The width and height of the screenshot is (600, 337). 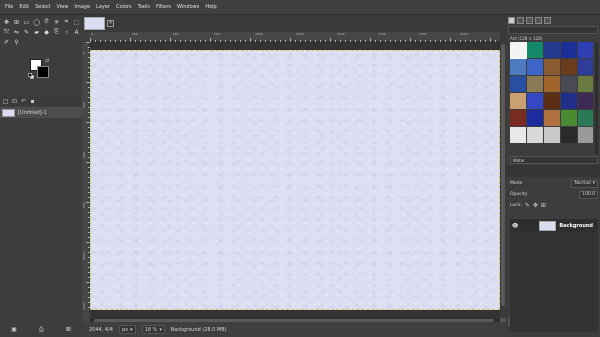 What do you see at coordinates (42, 7) in the screenshot?
I see `menu-select: Select` at bounding box center [42, 7].